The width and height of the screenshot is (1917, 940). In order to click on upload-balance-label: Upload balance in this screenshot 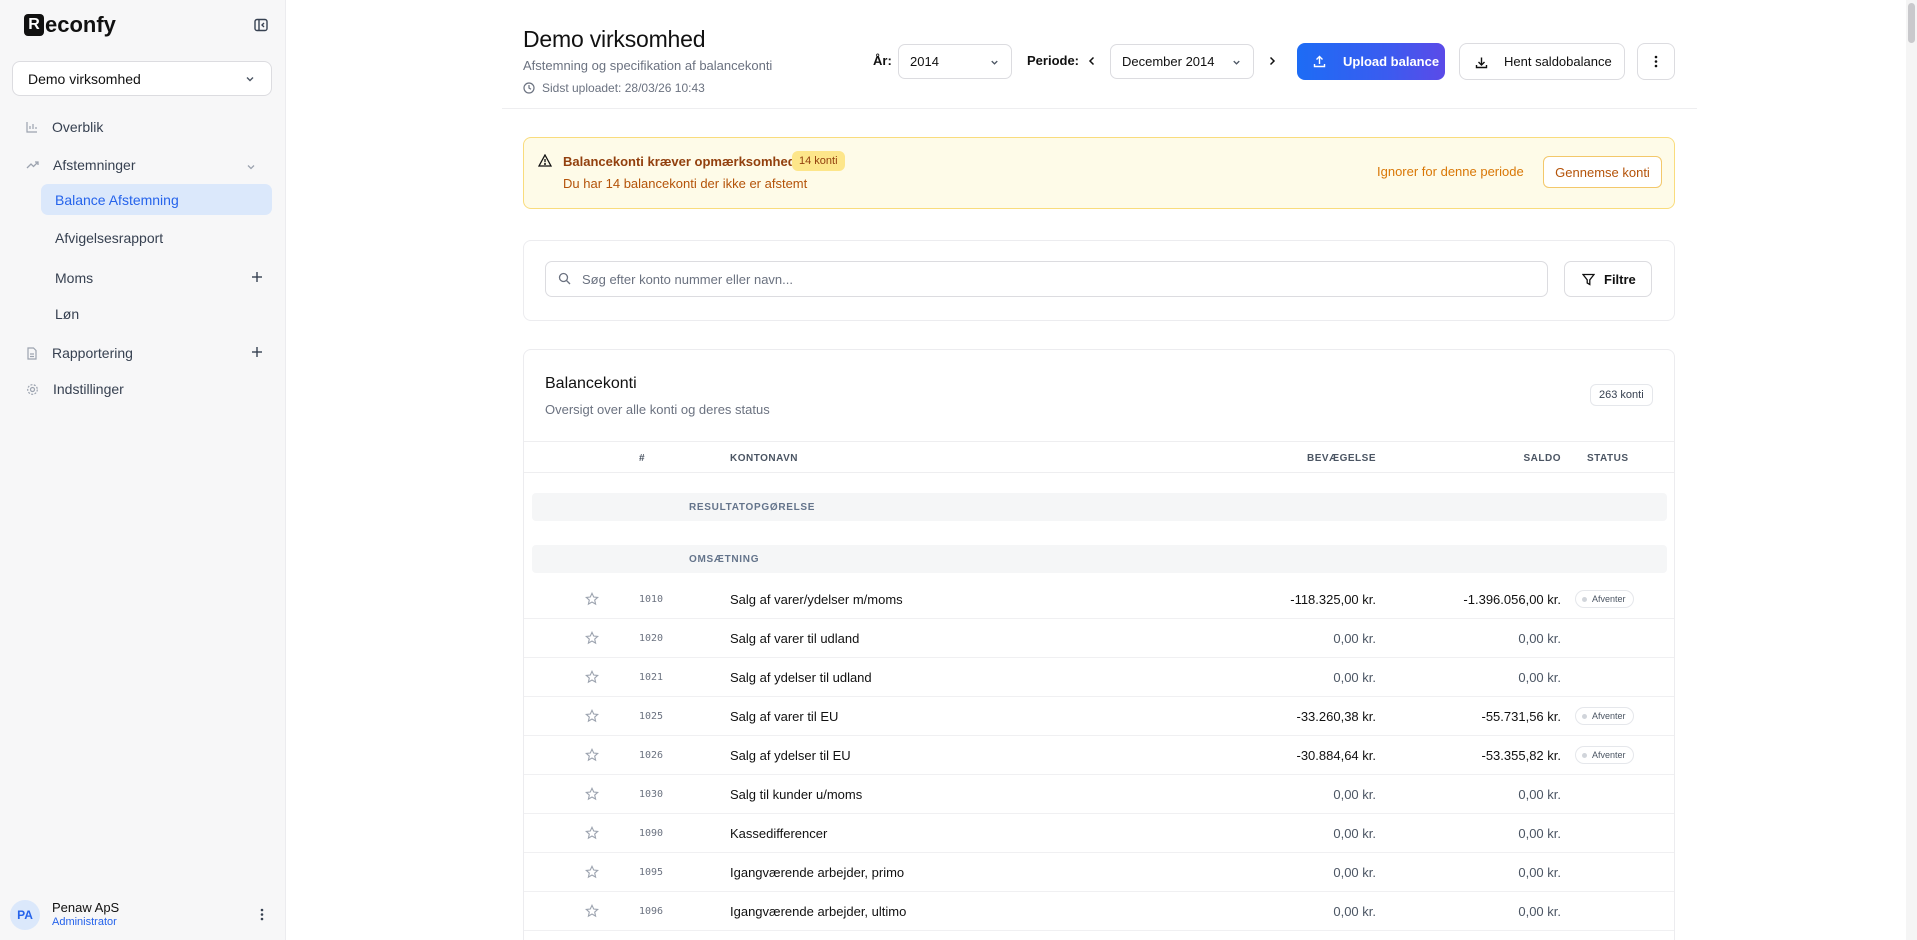, I will do `click(1391, 61)`.